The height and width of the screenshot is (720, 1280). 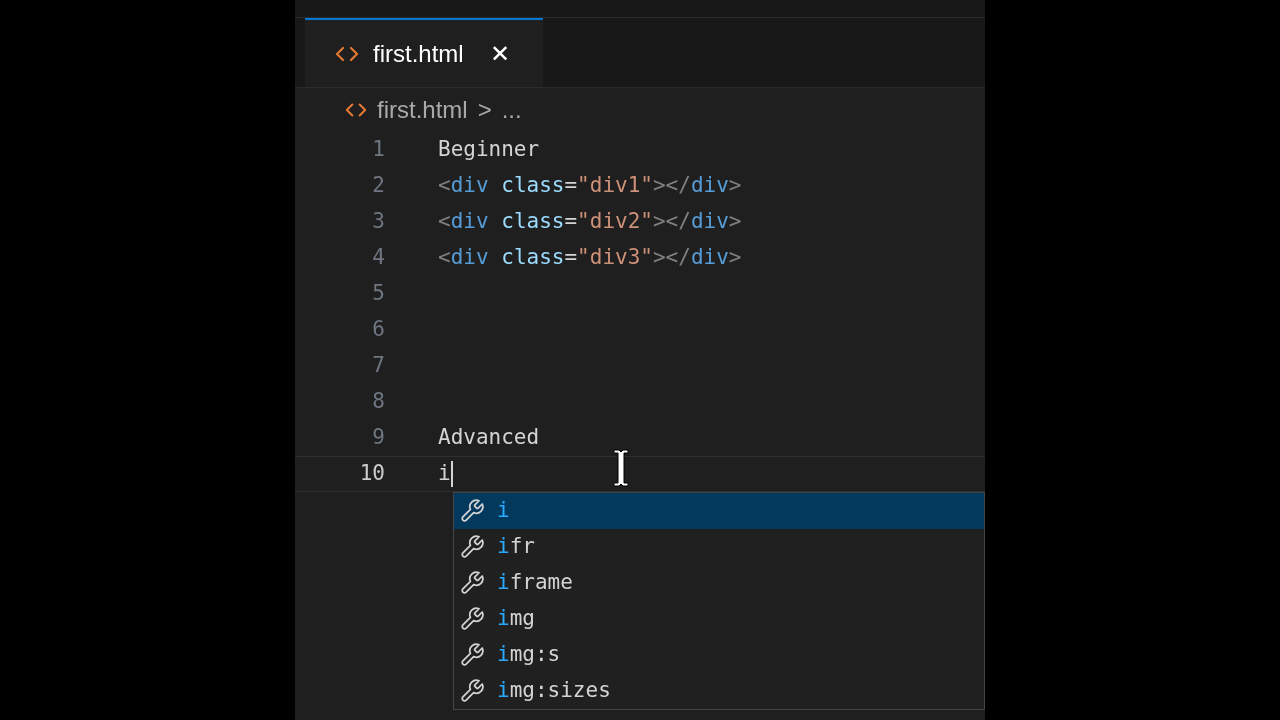 What do you see at coordinates (621, 468) in the screenshot?
I see `text-cursor-icon` at bounding box center [621, 468].